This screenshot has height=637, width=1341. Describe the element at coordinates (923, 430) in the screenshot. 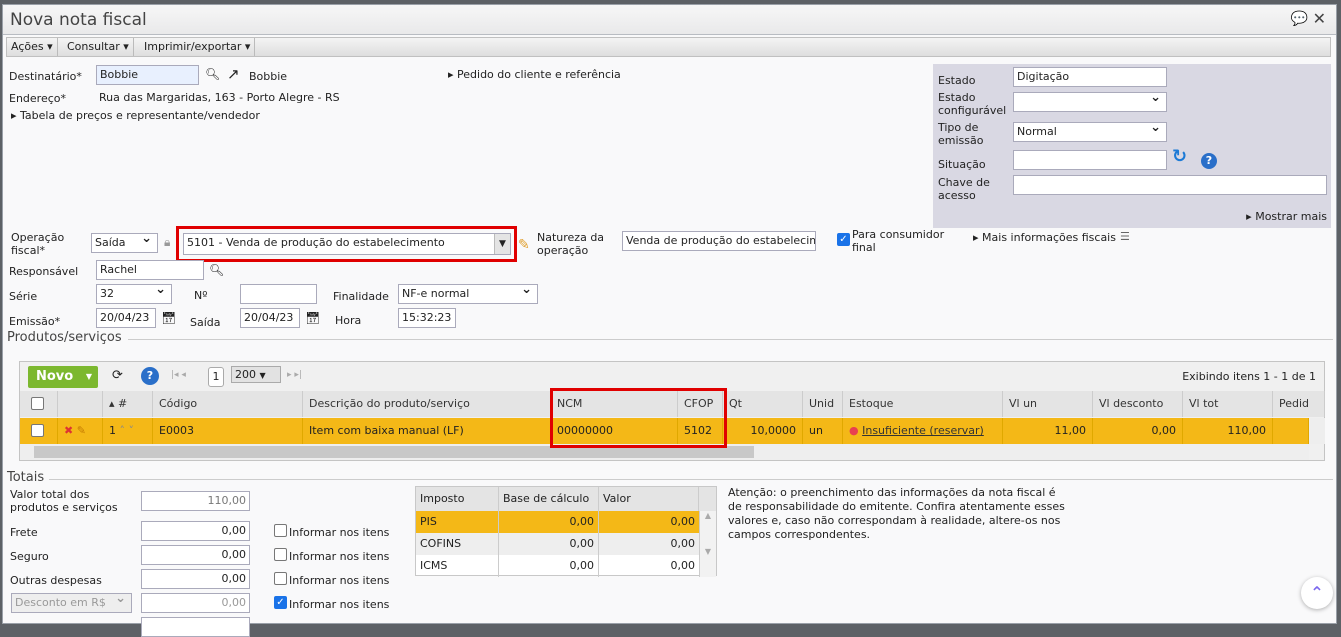

I see `estoque-link: Insuficiente (reservar)` at that location.